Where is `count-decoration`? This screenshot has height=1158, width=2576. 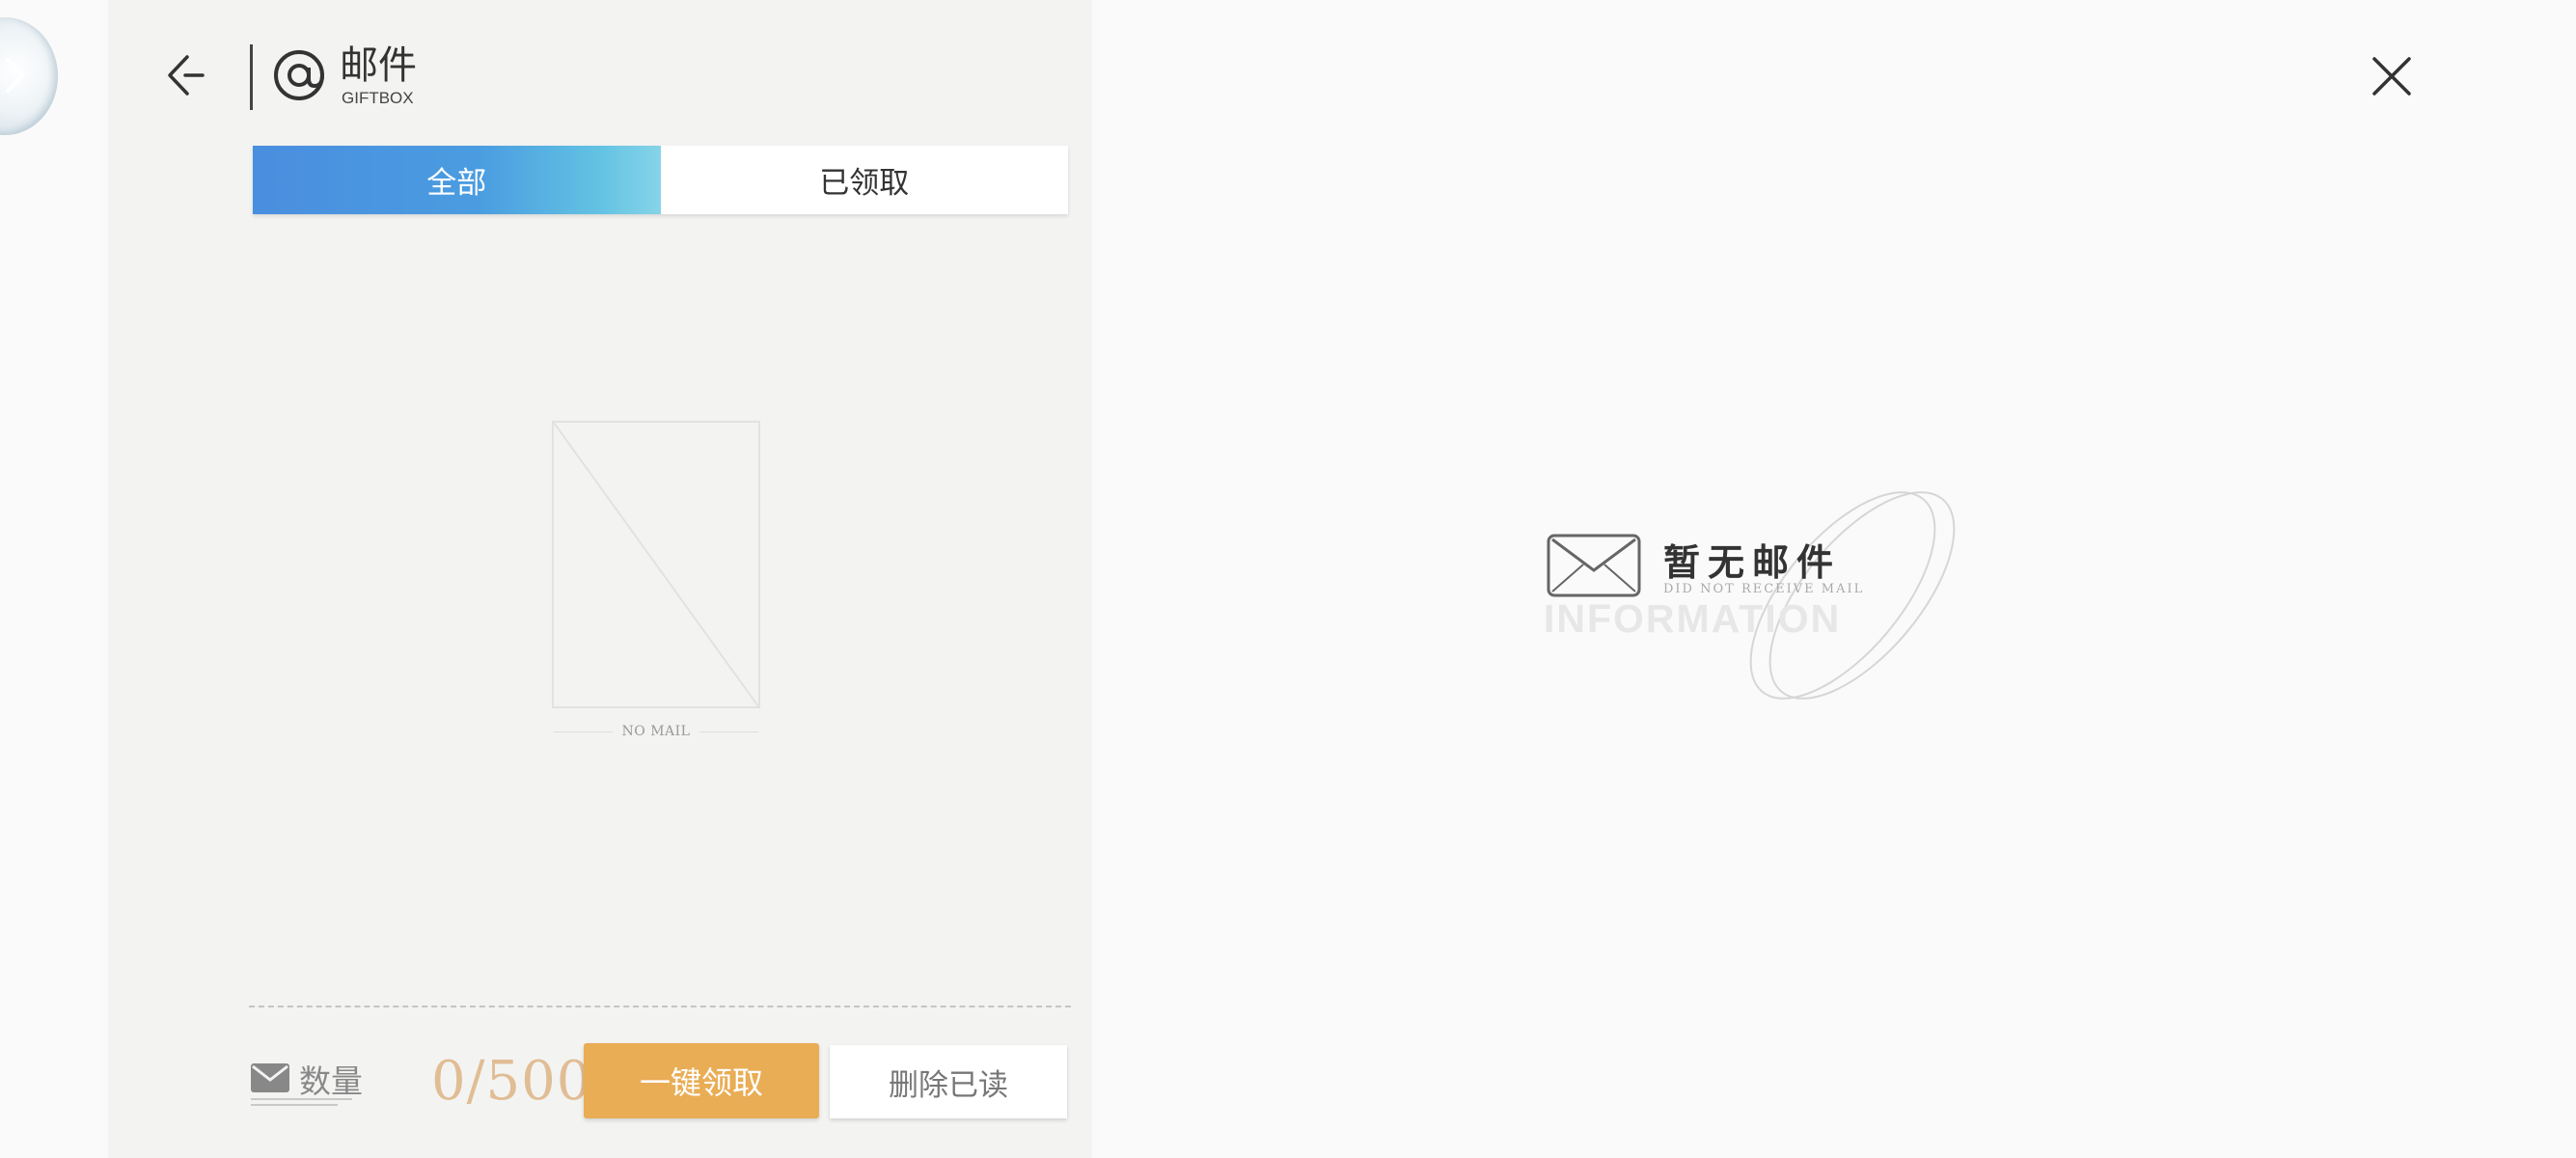
count-decoration is located at coordinates (304, 1105).